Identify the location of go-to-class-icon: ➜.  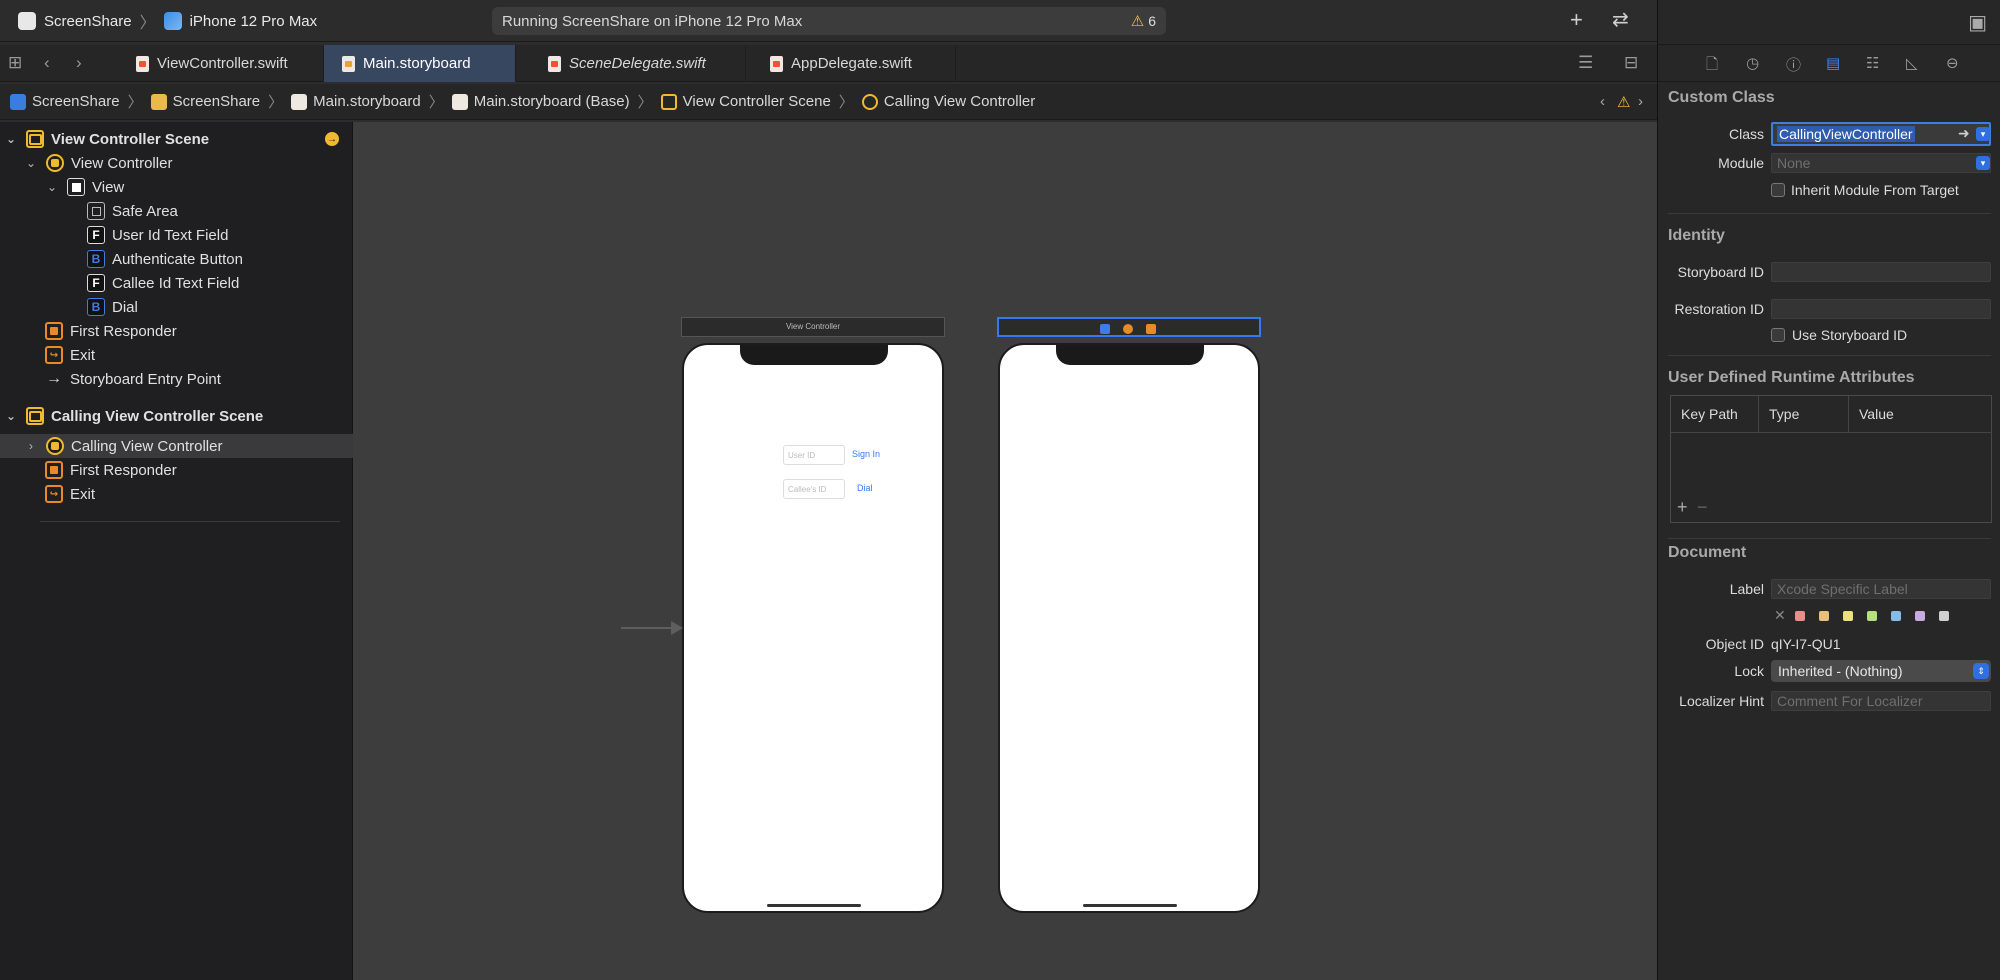
(1964, 133).